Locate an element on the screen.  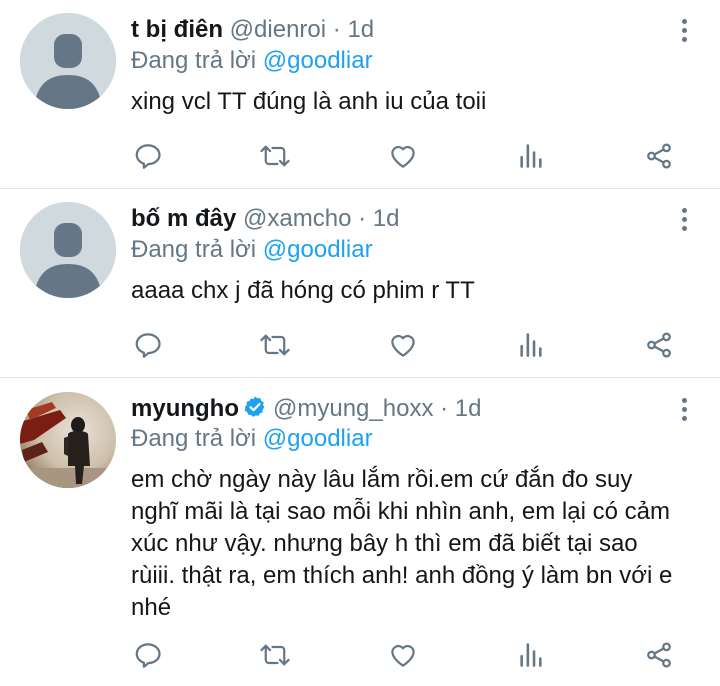
profile-photo is located at coordinates (68, 440).